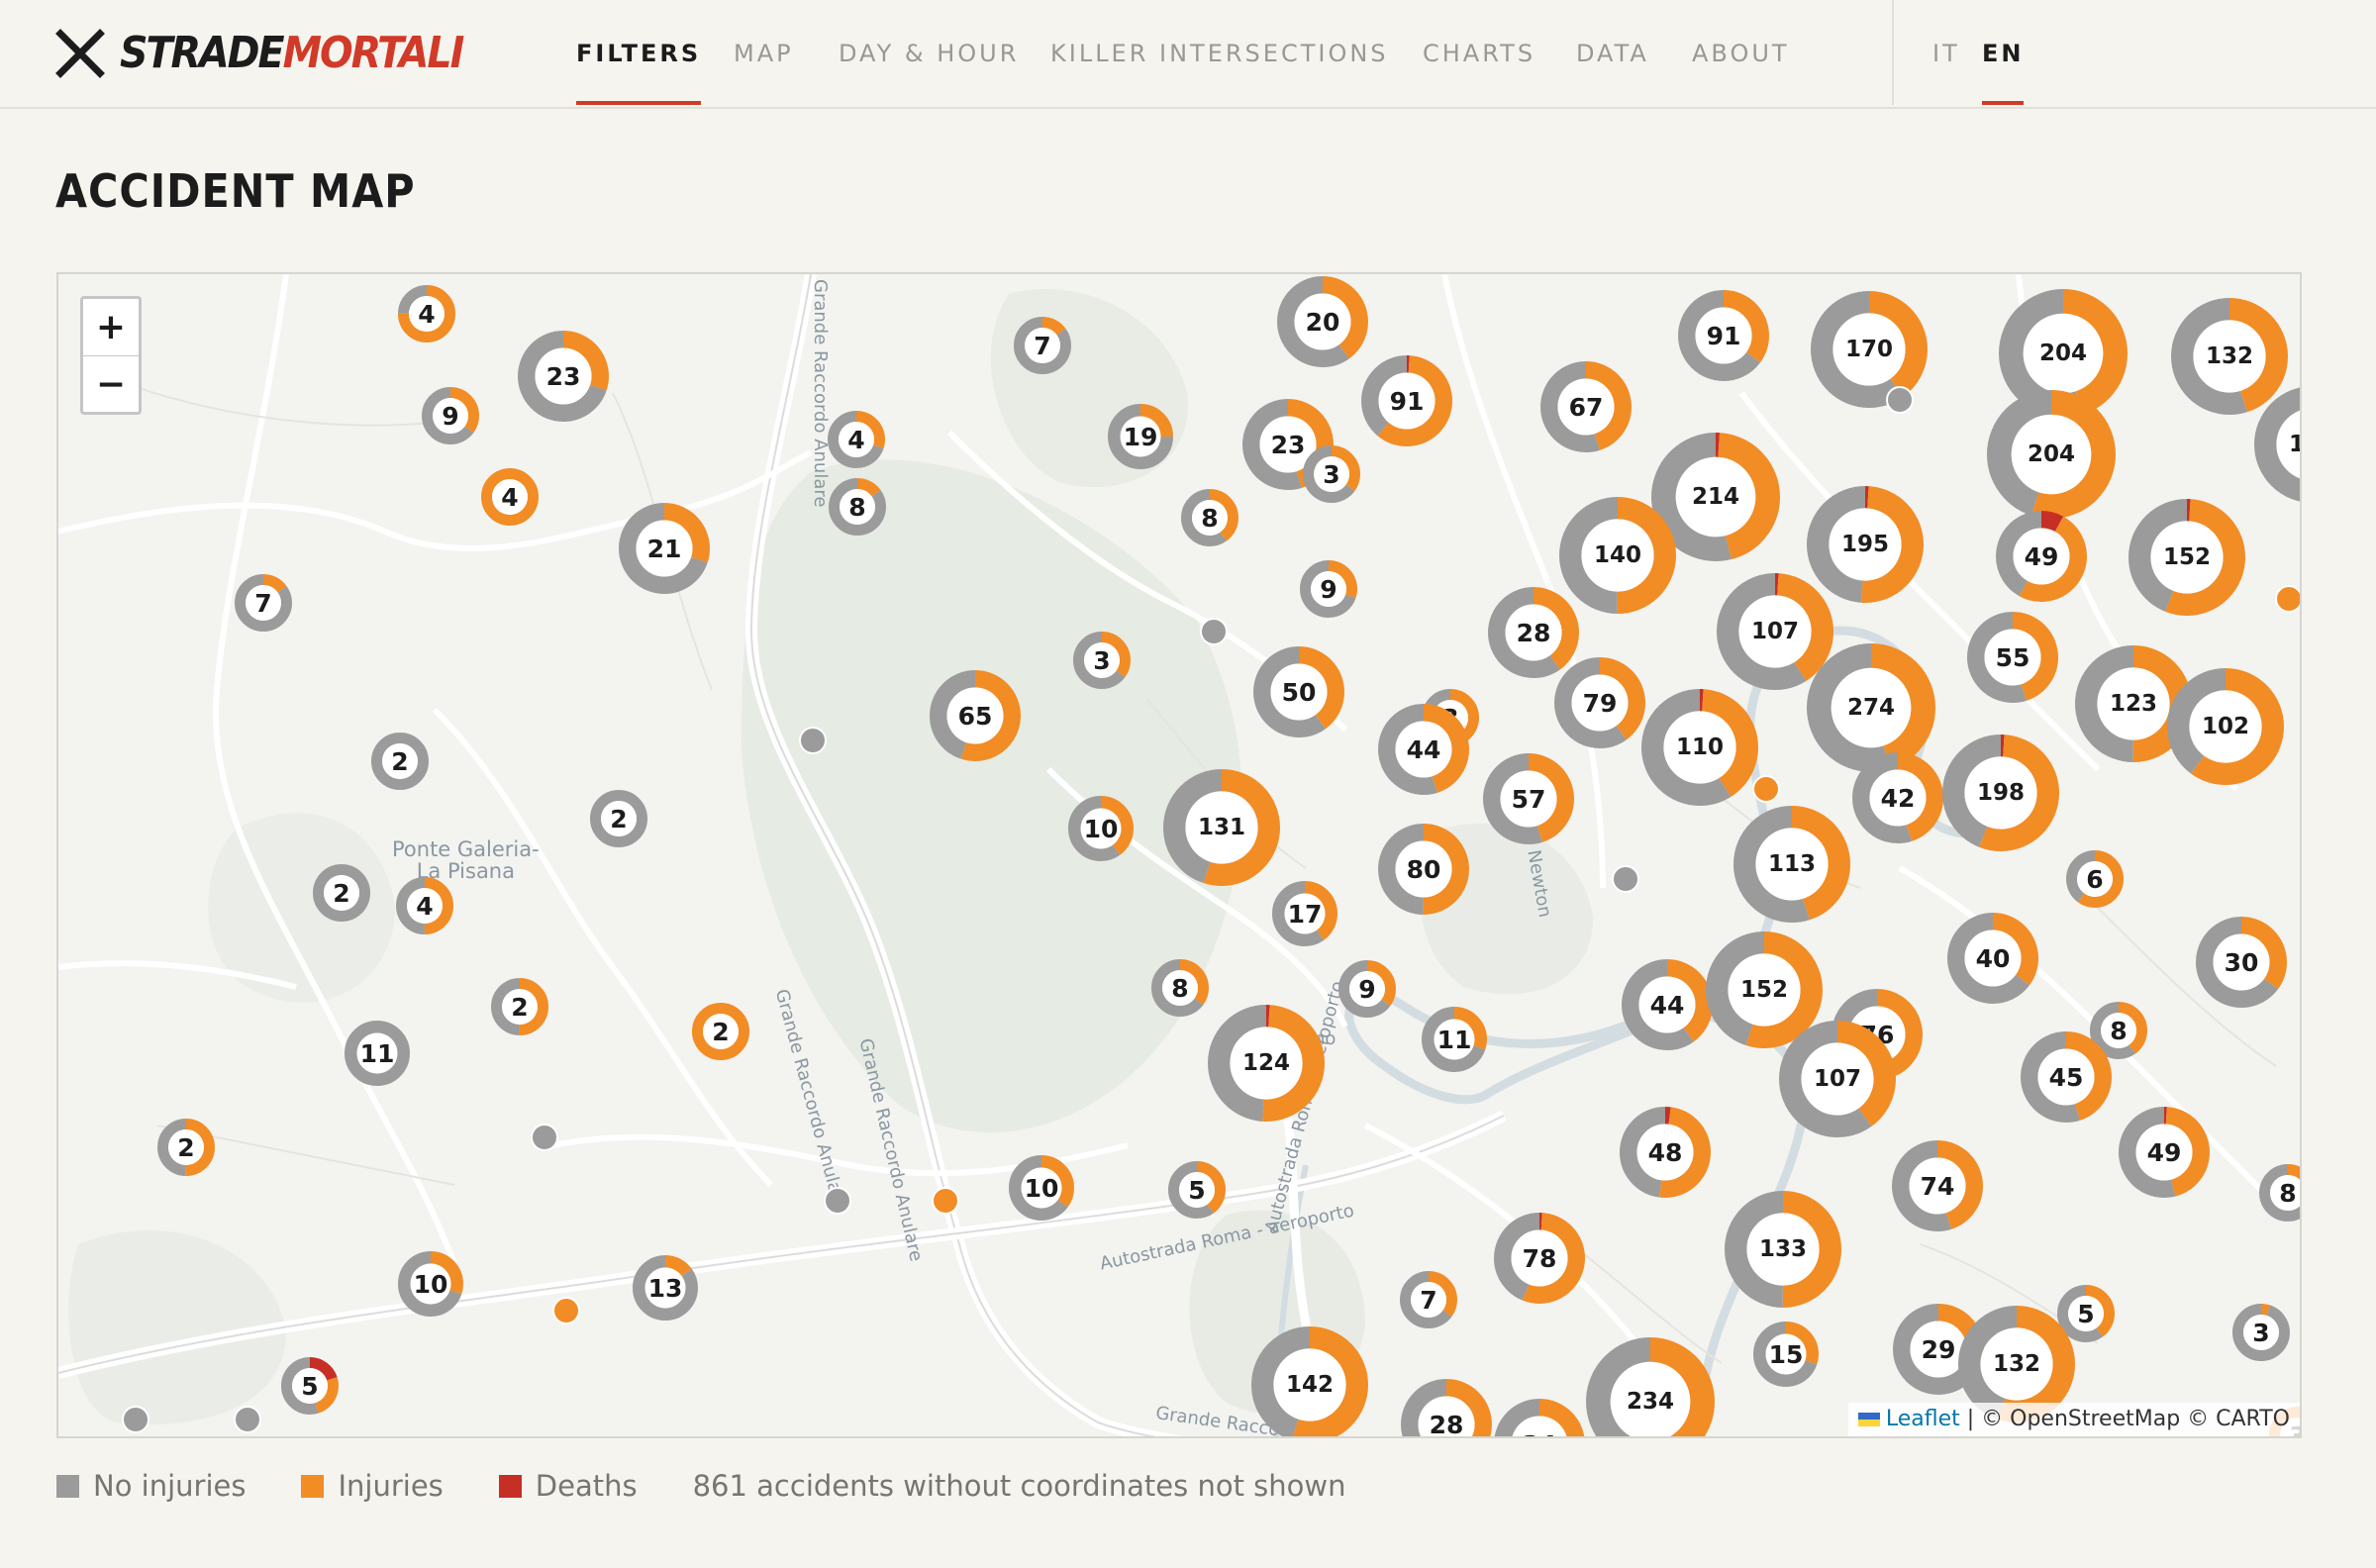  What do you see at coordinates (1783, 1249) in the screenshot?
I see `accident-cluster: 133` at bounding box center [1783, 1249].